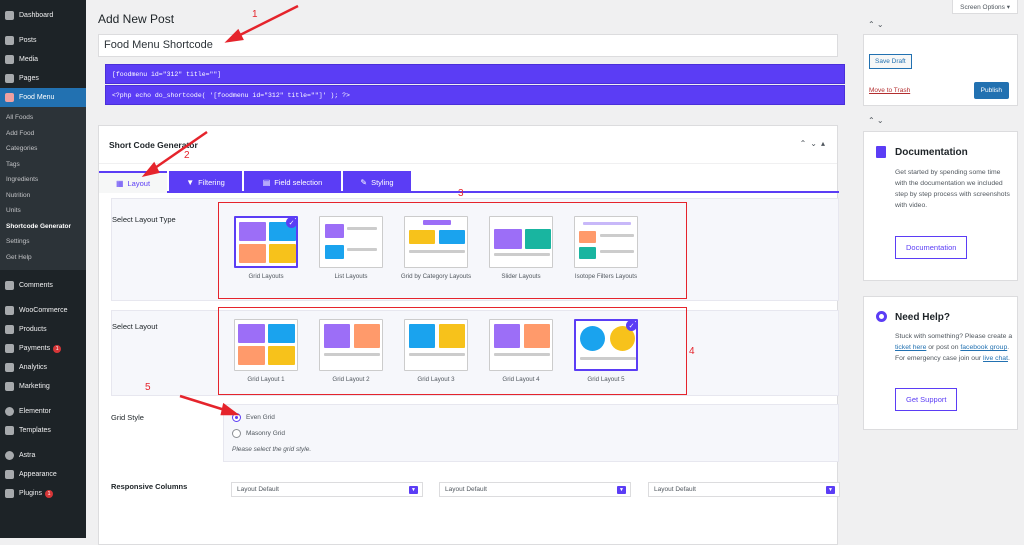 The image size is (1024, 545). I want to click on annotation-number-3: 3, so click(461, 193).